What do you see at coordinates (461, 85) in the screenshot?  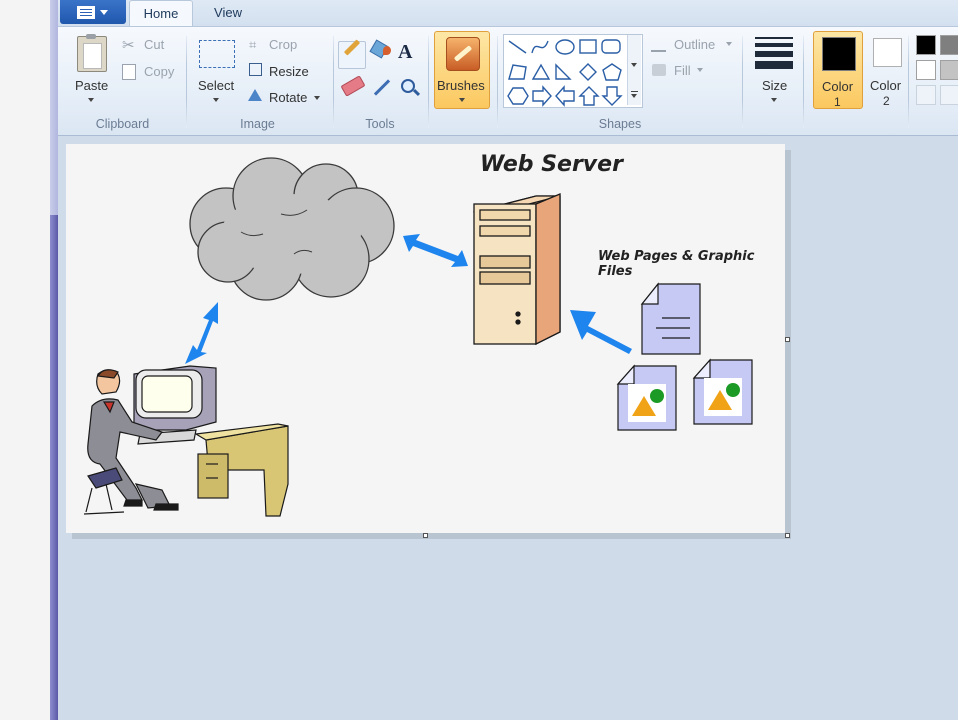 I see `brushes-label: Brushes` at bounding box center [461, 85].